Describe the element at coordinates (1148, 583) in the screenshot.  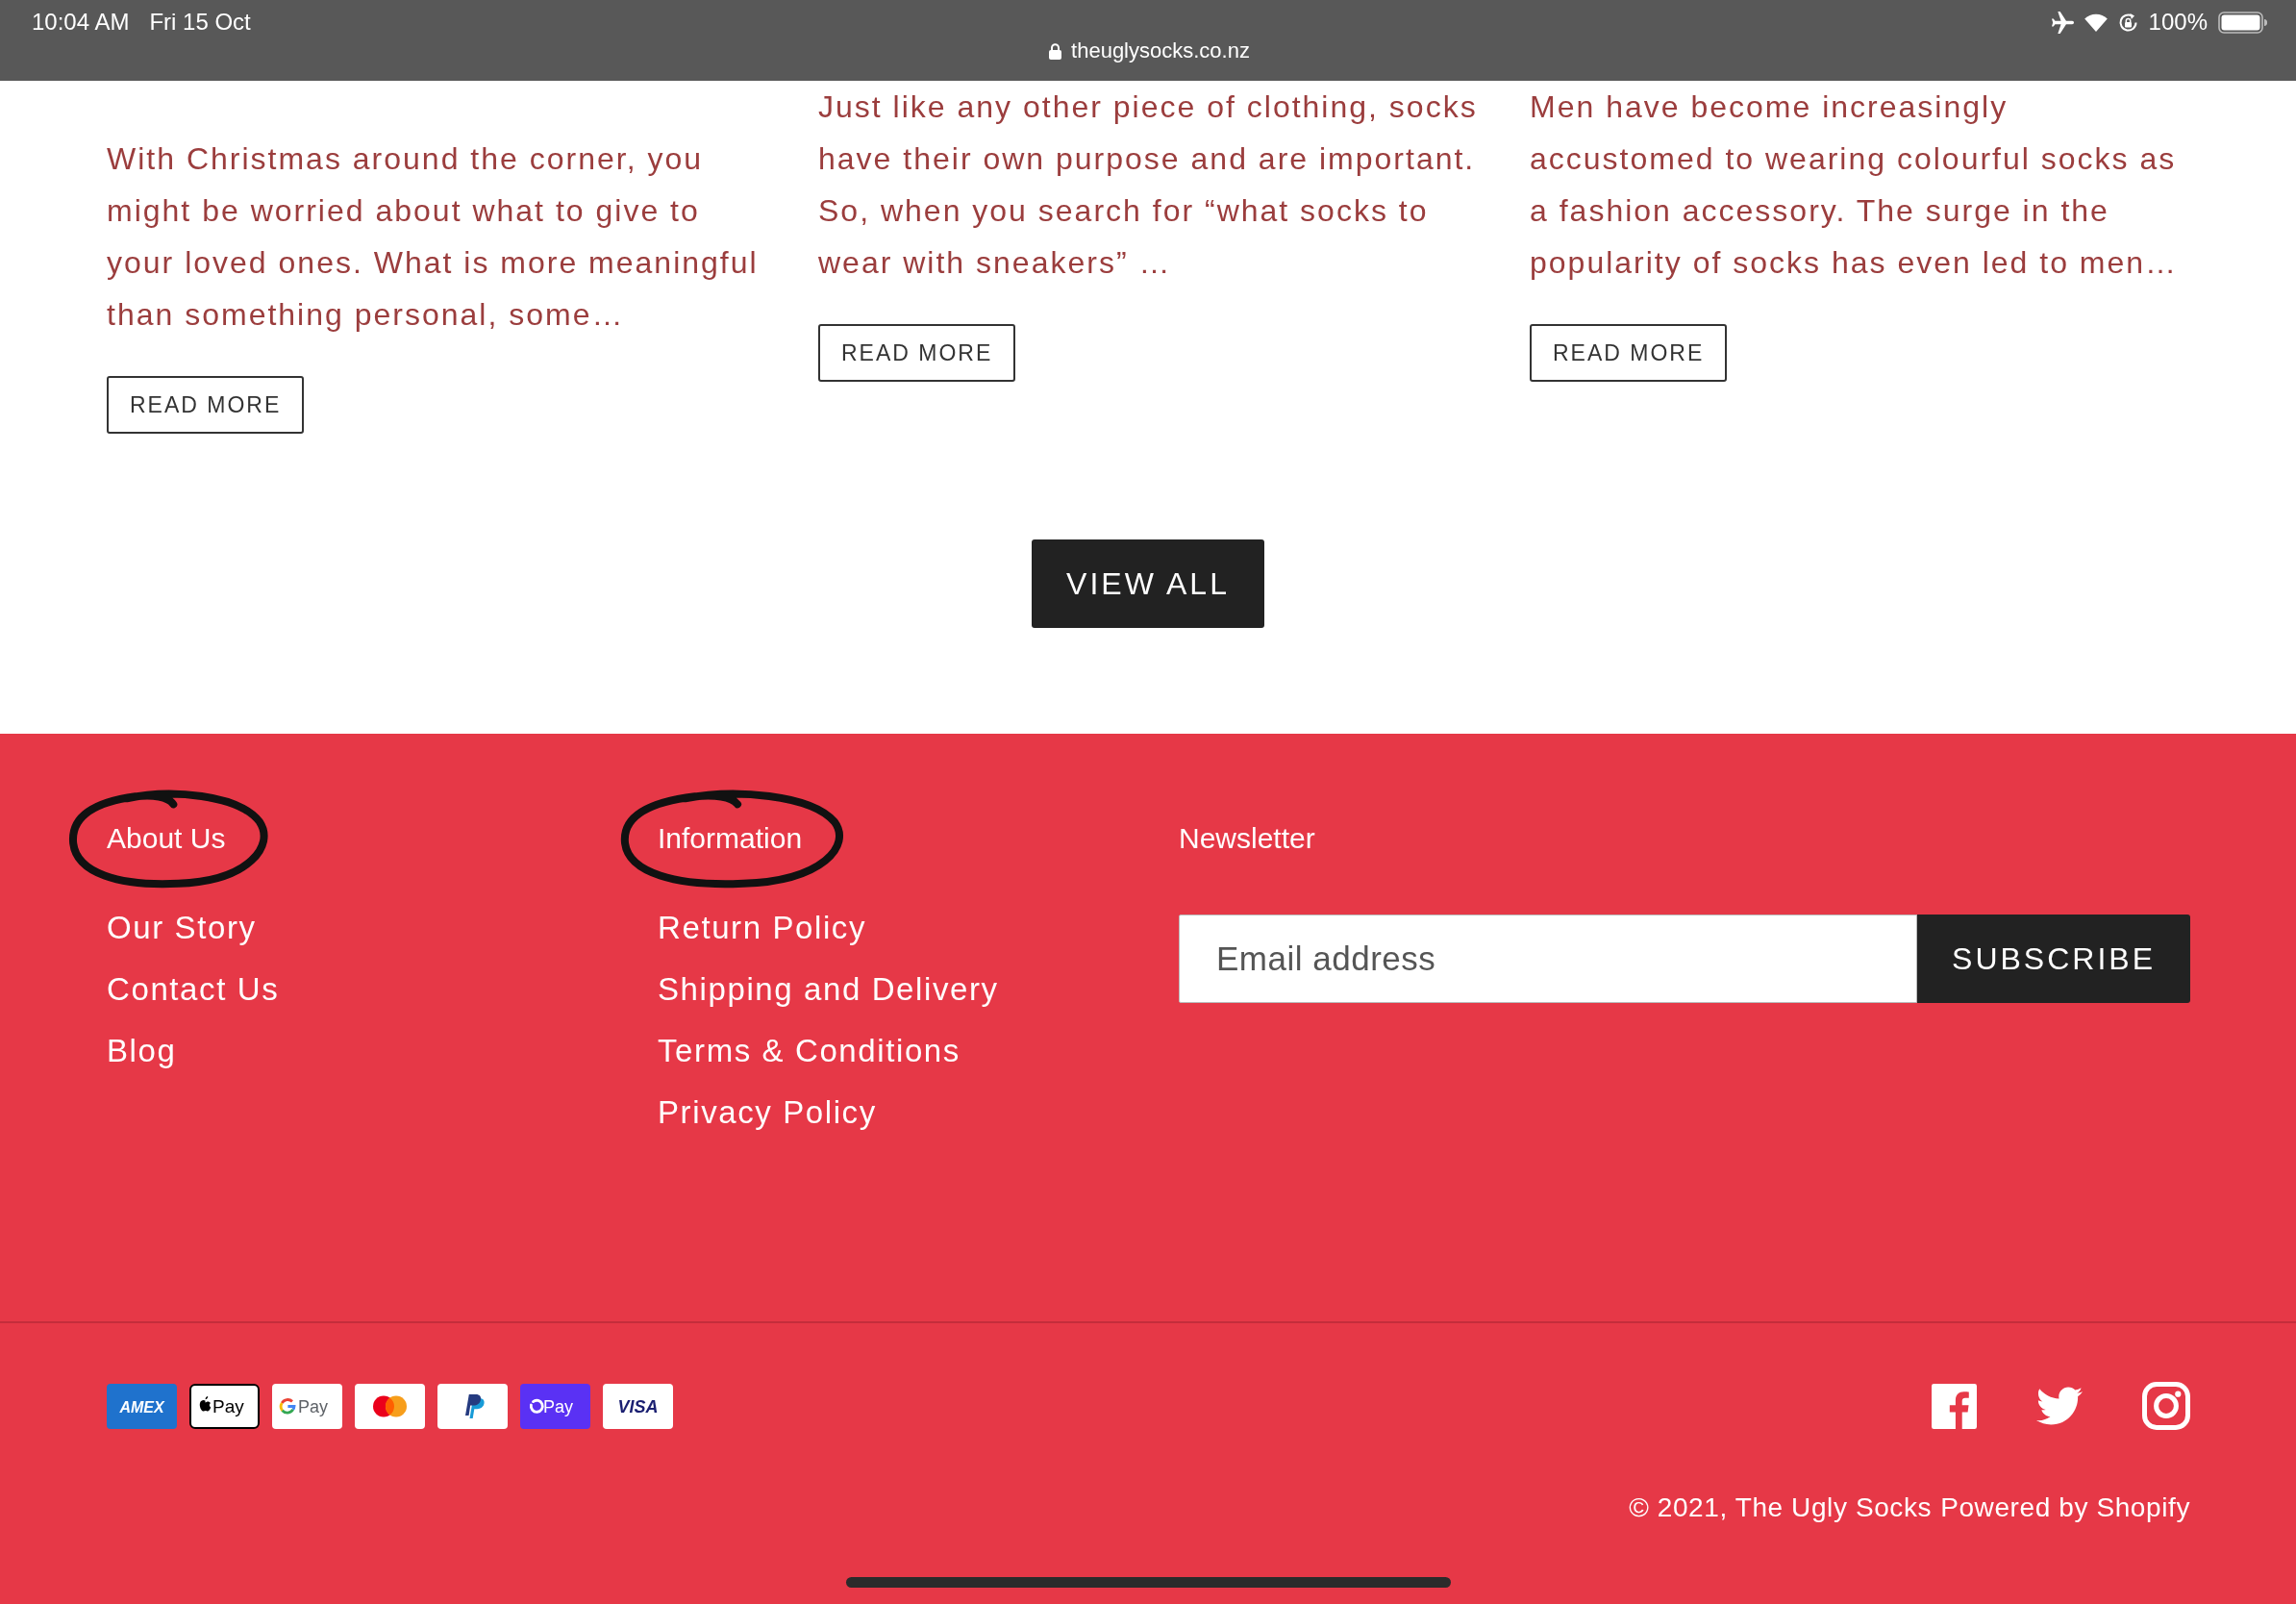
I see `view-all-button: VIEW ALL` at that location.